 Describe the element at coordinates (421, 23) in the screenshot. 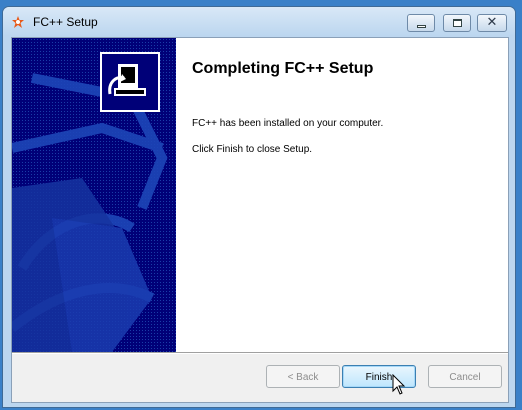

I see `minimize-button` at that location.